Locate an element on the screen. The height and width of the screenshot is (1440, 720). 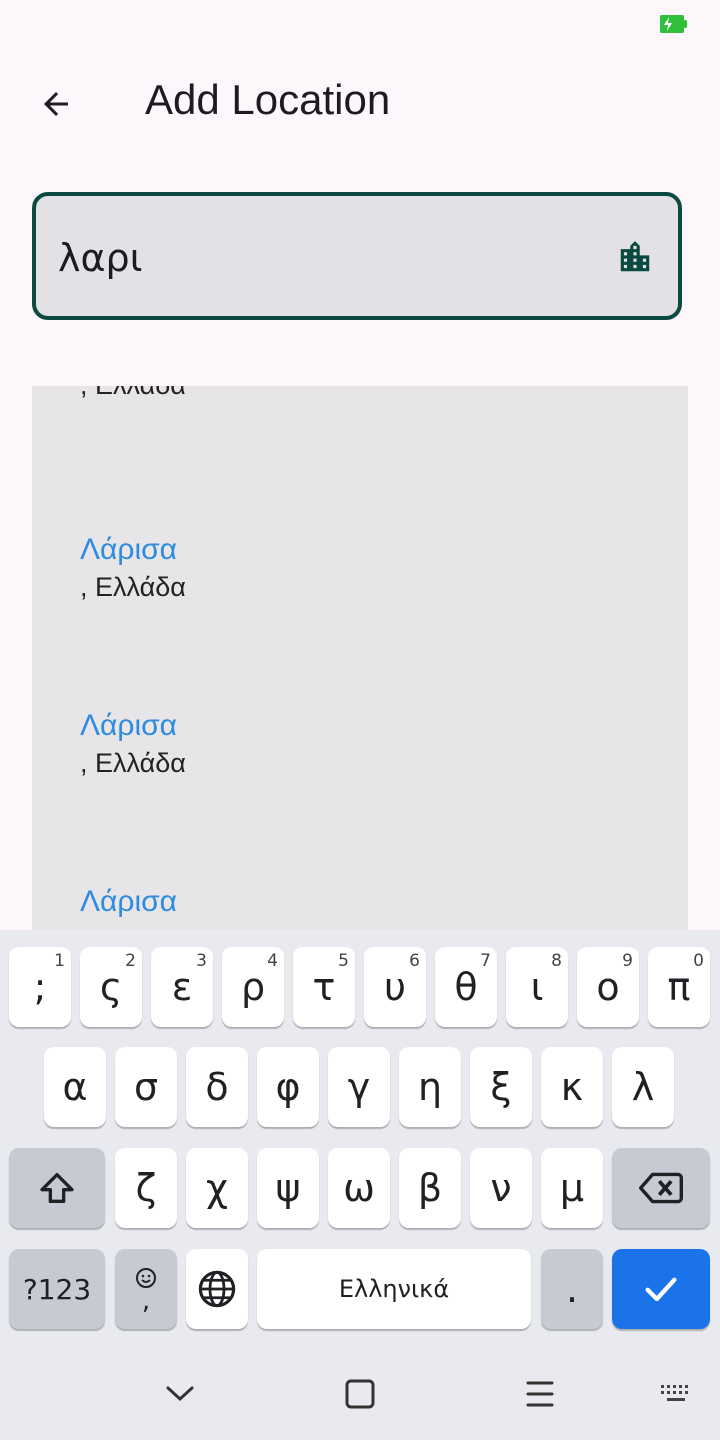
arrow-left-icon is located at coordinates (56, 104).